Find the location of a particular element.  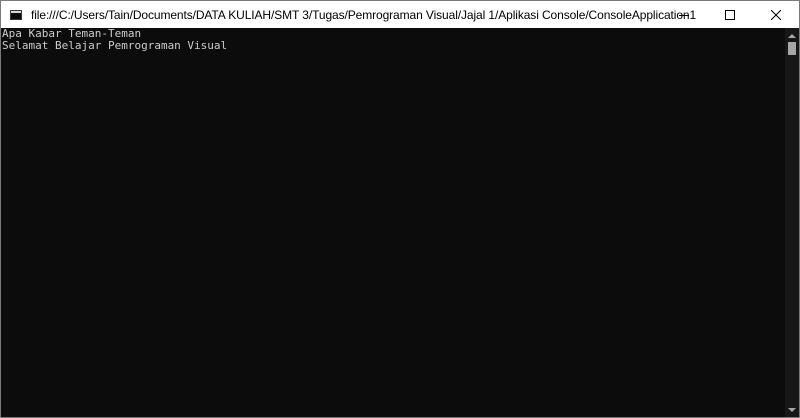

window-controls is located at coordinates (730, 14).